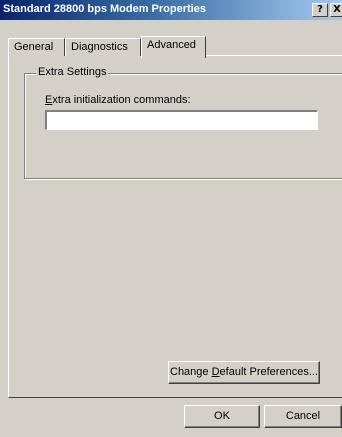 This screenshot has height=437, width=342. Describe the element at coordinates (72, 72) in the screenshot. I see `extra-settings-group-label: Extra Settings` at that location.